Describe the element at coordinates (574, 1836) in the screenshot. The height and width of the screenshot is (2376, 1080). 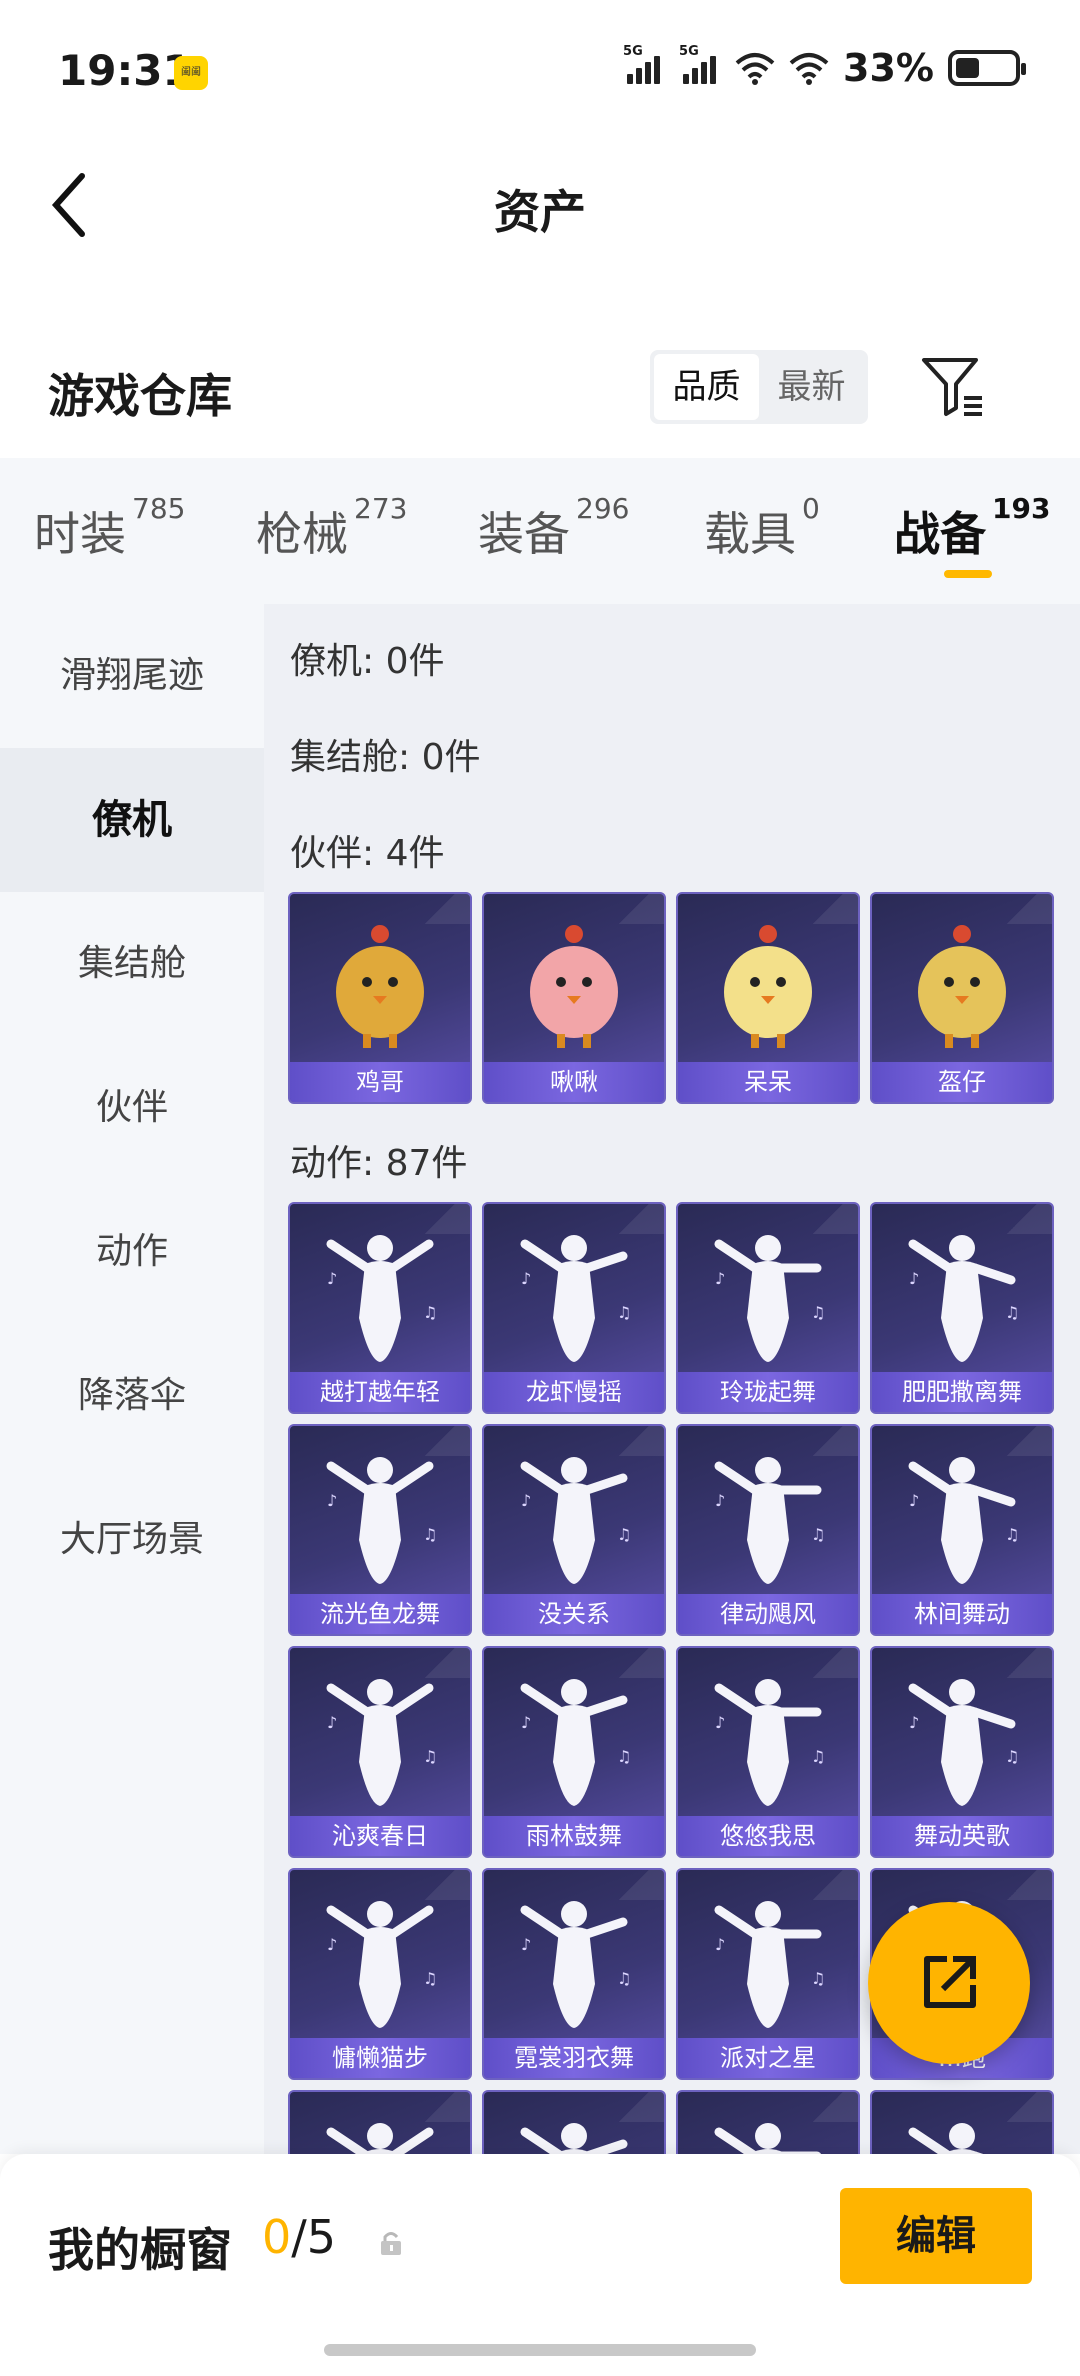
I see `emote-card-label: 雨林鼓舞` at that location.